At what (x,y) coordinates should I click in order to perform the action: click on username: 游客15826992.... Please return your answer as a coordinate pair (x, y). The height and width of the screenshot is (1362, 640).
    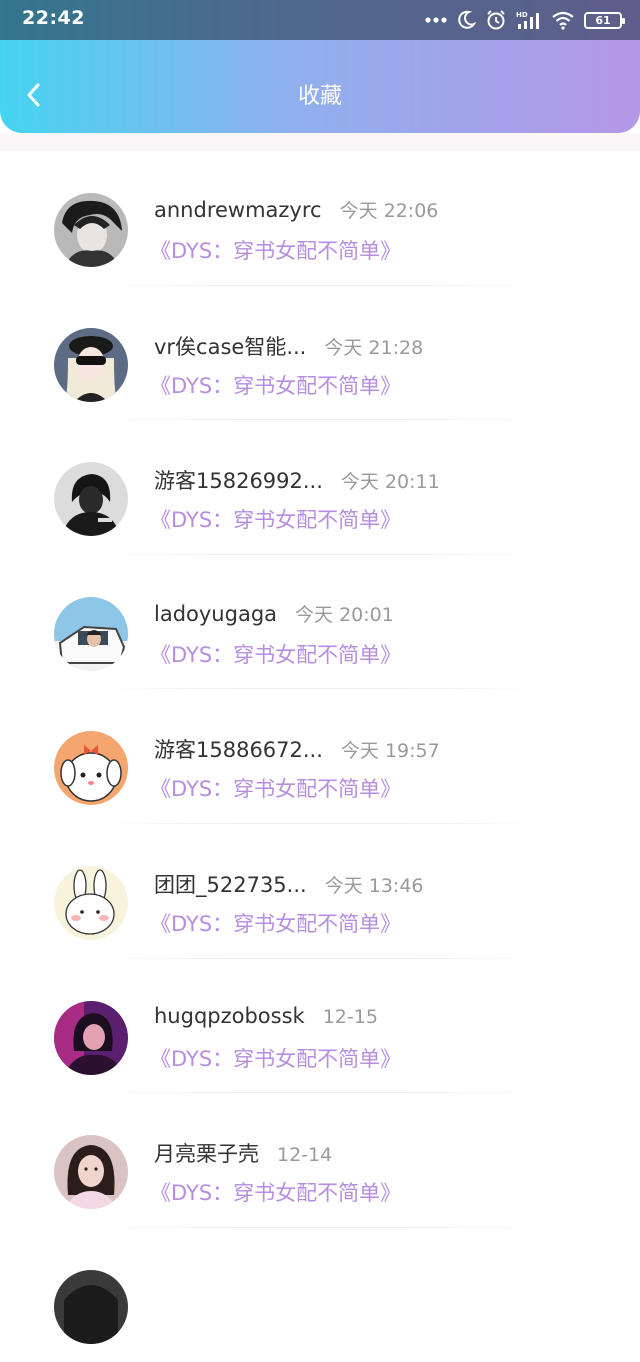
    Looking at the image, I should click on (238, 481).